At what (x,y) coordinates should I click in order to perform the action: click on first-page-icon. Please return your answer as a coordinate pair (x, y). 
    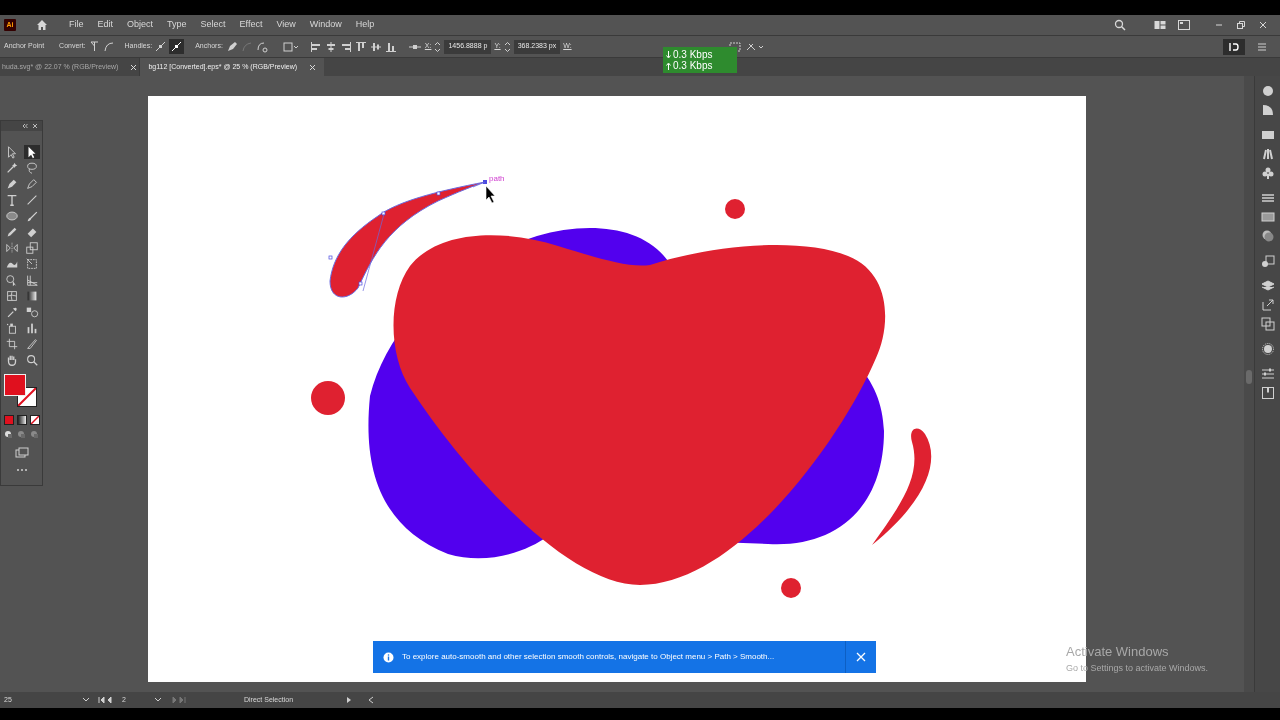
    Looking at the image, I should click on (106, 700).